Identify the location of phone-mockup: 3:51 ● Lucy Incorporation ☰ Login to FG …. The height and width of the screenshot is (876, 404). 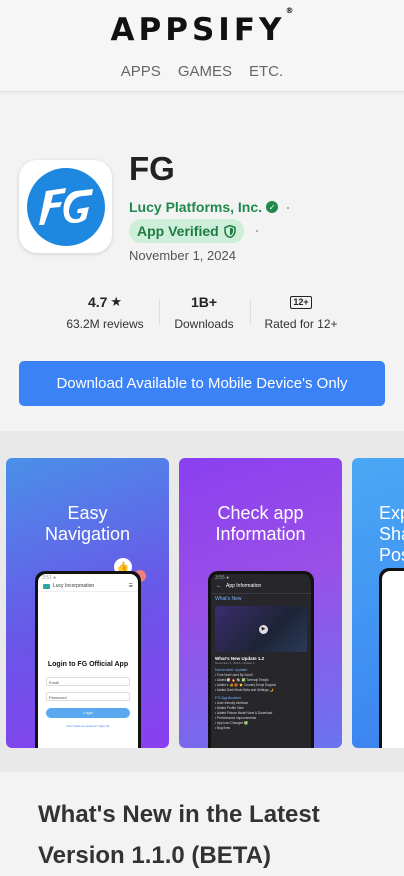
(88, 659).